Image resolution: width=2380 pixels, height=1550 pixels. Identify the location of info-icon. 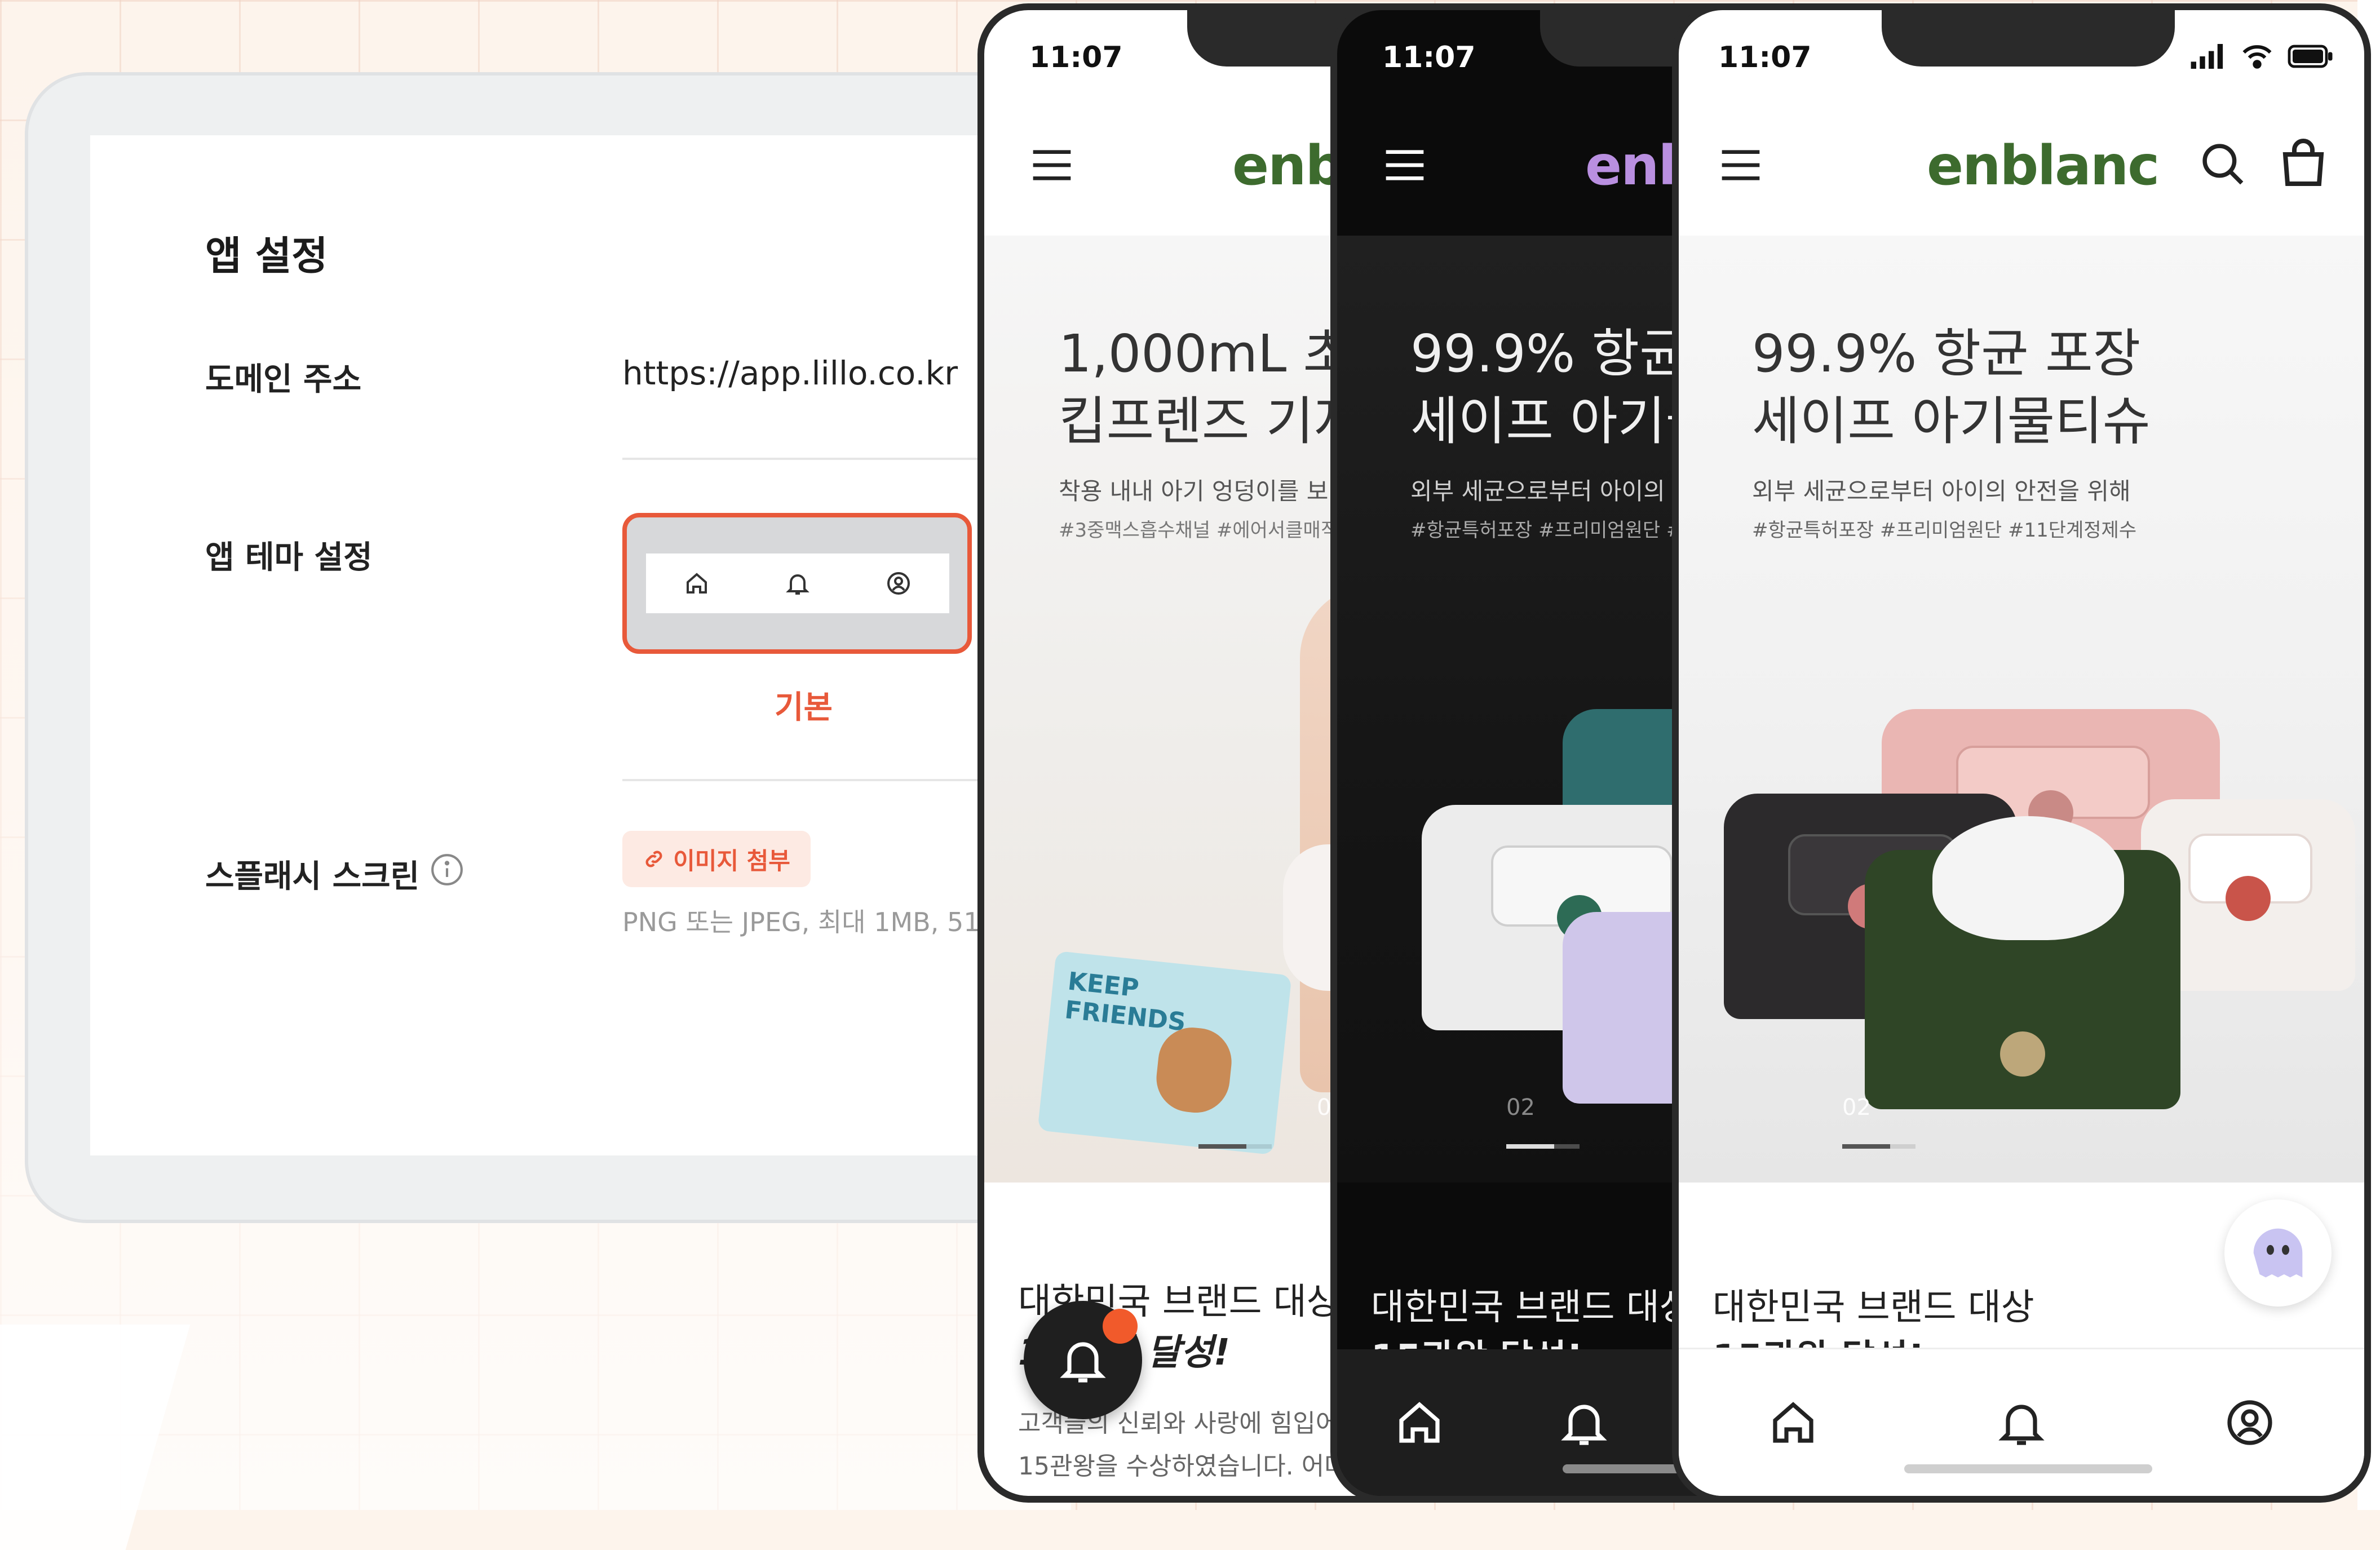
(447, 869).